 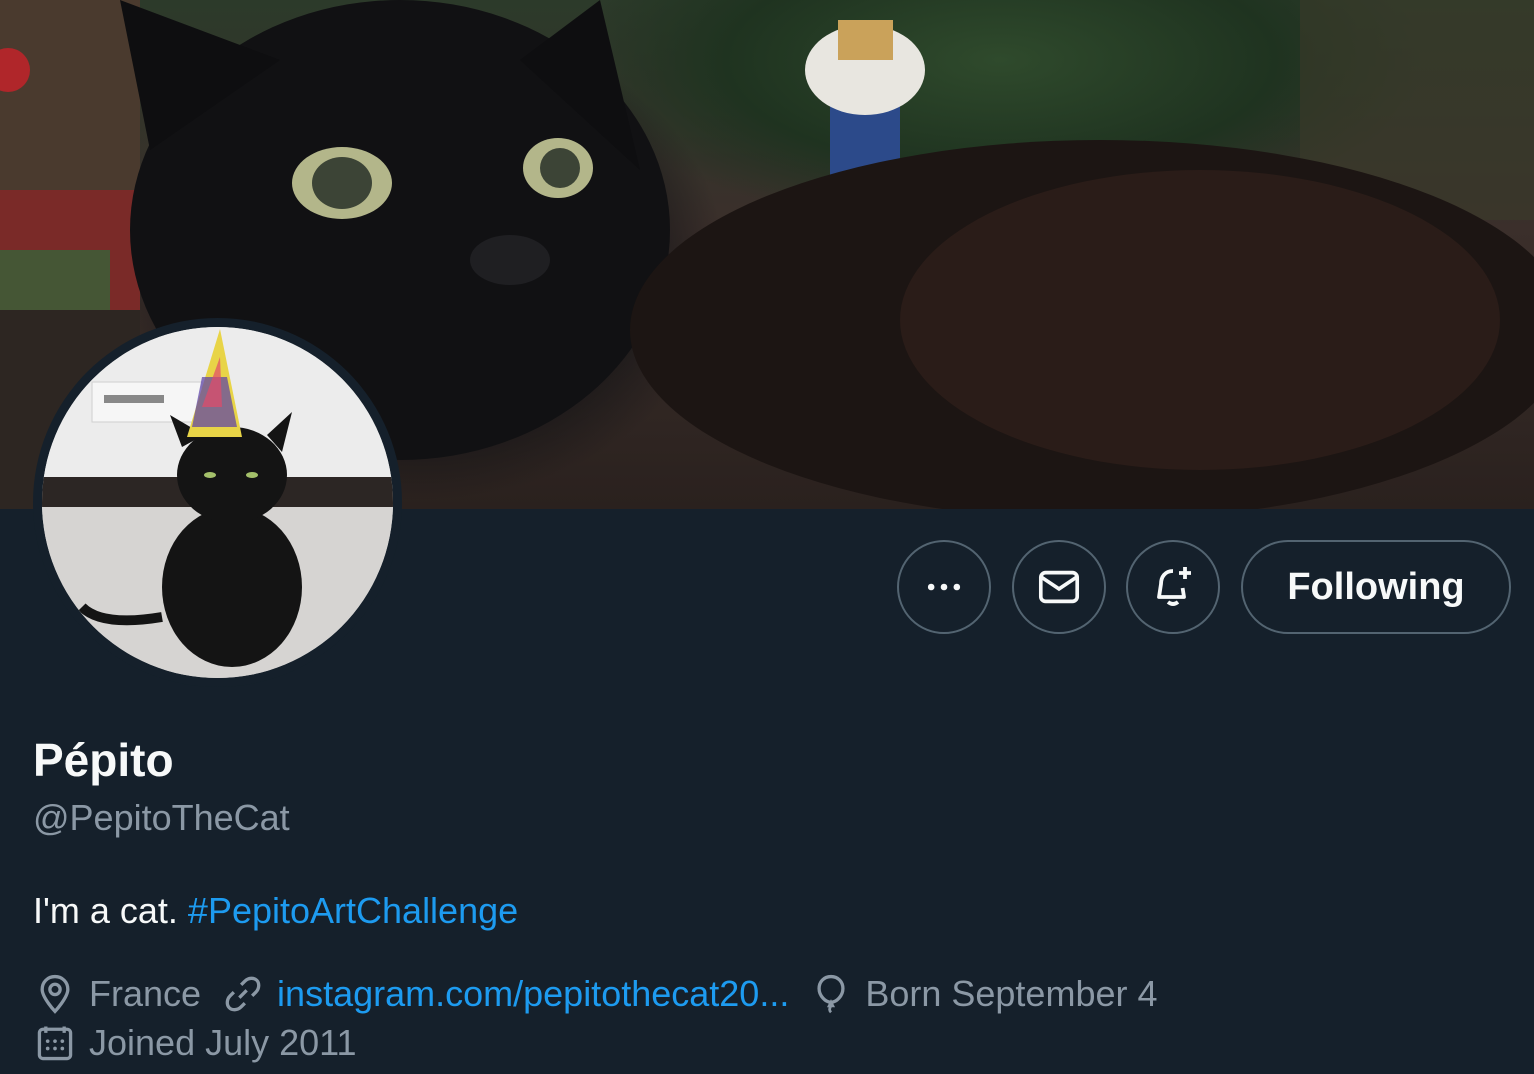 I want to click on notifications-button, so click(x=1173, y=587).